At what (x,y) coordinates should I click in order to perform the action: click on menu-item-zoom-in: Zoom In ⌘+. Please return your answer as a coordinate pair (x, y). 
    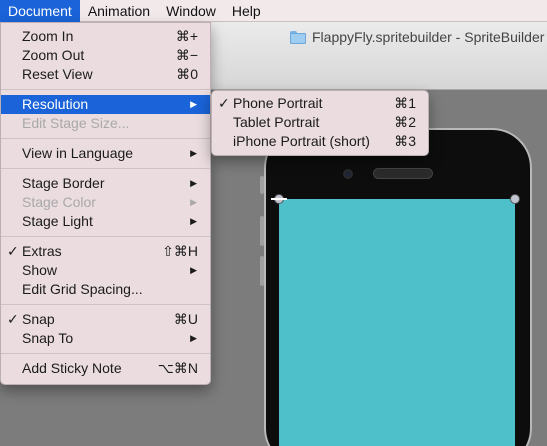
    Looking at the image, I should click on (105, 36).